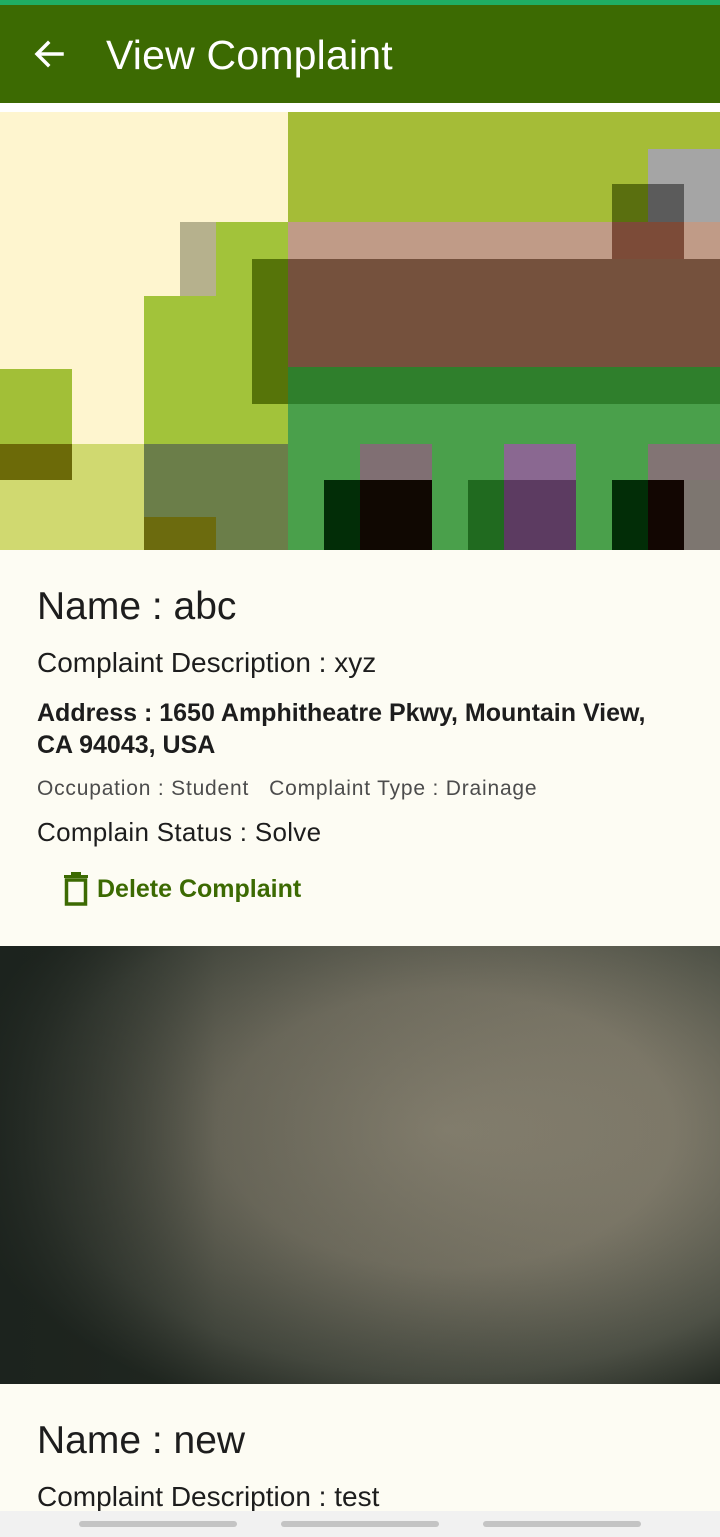 This screenshot has width=720, height=1537. What do you see at coordinates (137, 606) in the screenshot?
I see `complaint-name: Name : abc` at bounding box center [137, 606].